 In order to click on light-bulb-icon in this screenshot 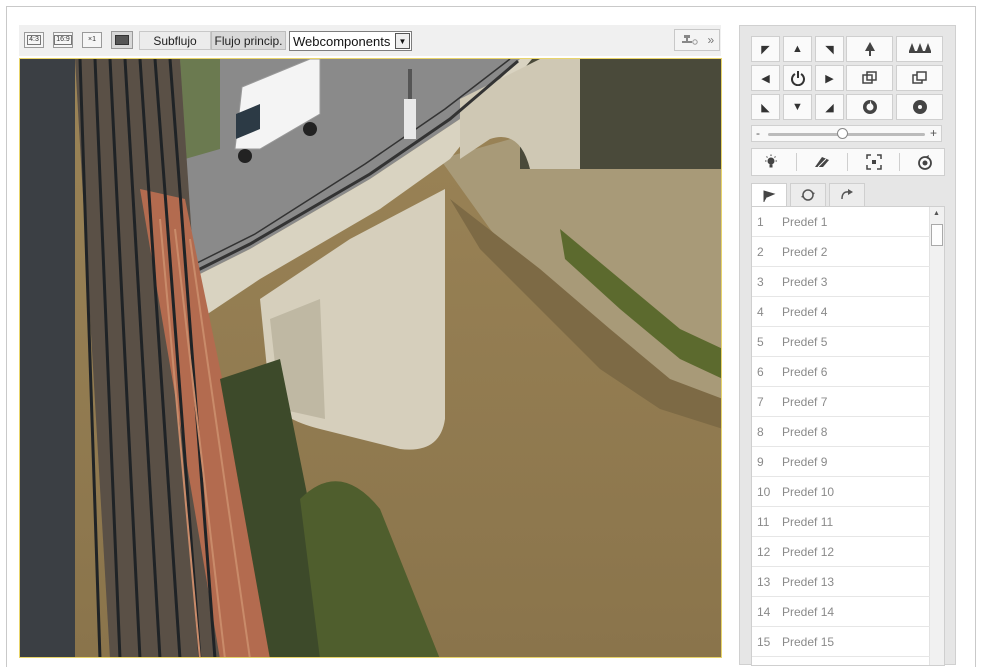, I will do `click(770, 161)`.